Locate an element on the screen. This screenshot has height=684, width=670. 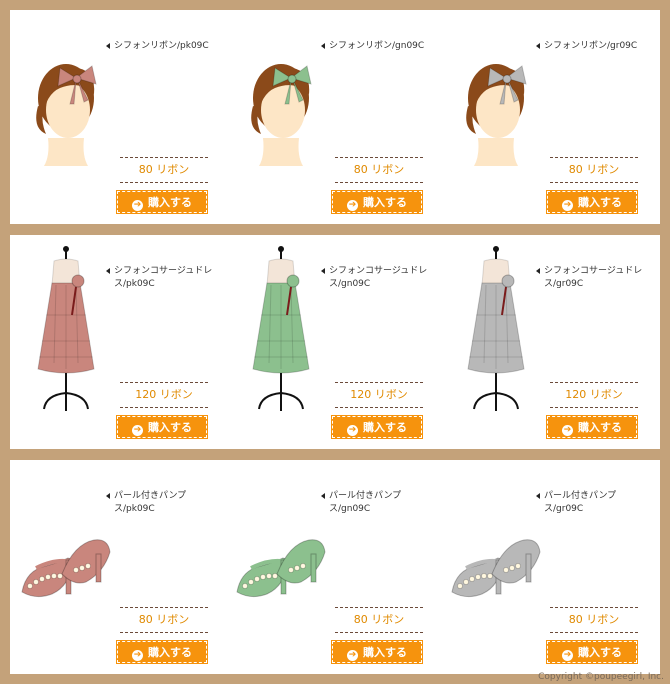
product-card: シフォンコサージュドレス/gn09C 120 リボン ➔ 購入する is located at coordinates (332, 342).